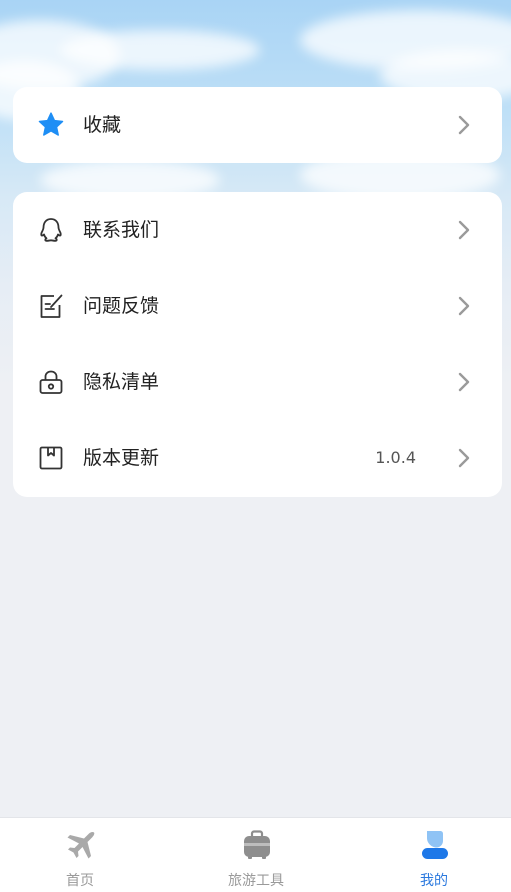 The height and width of the screenshot is (892, 511). I want to click on tab-travel-tools: 旅游工具, so click(256, 855).